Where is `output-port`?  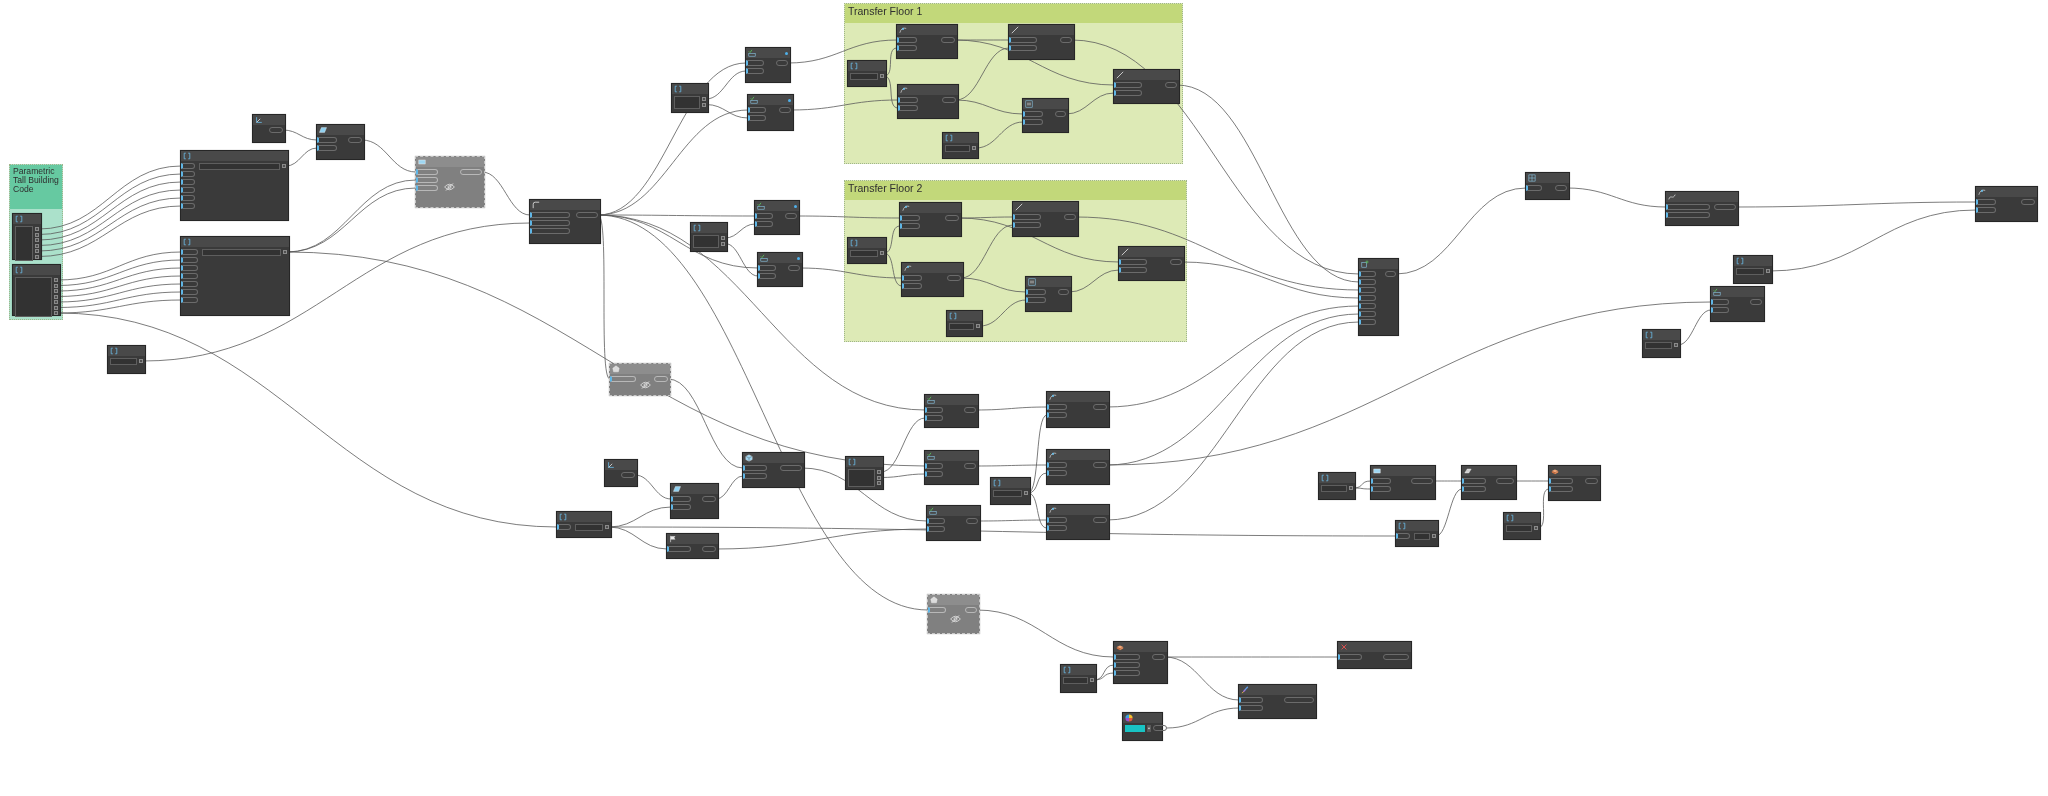
output-port is located at coordinates (1160, 728).